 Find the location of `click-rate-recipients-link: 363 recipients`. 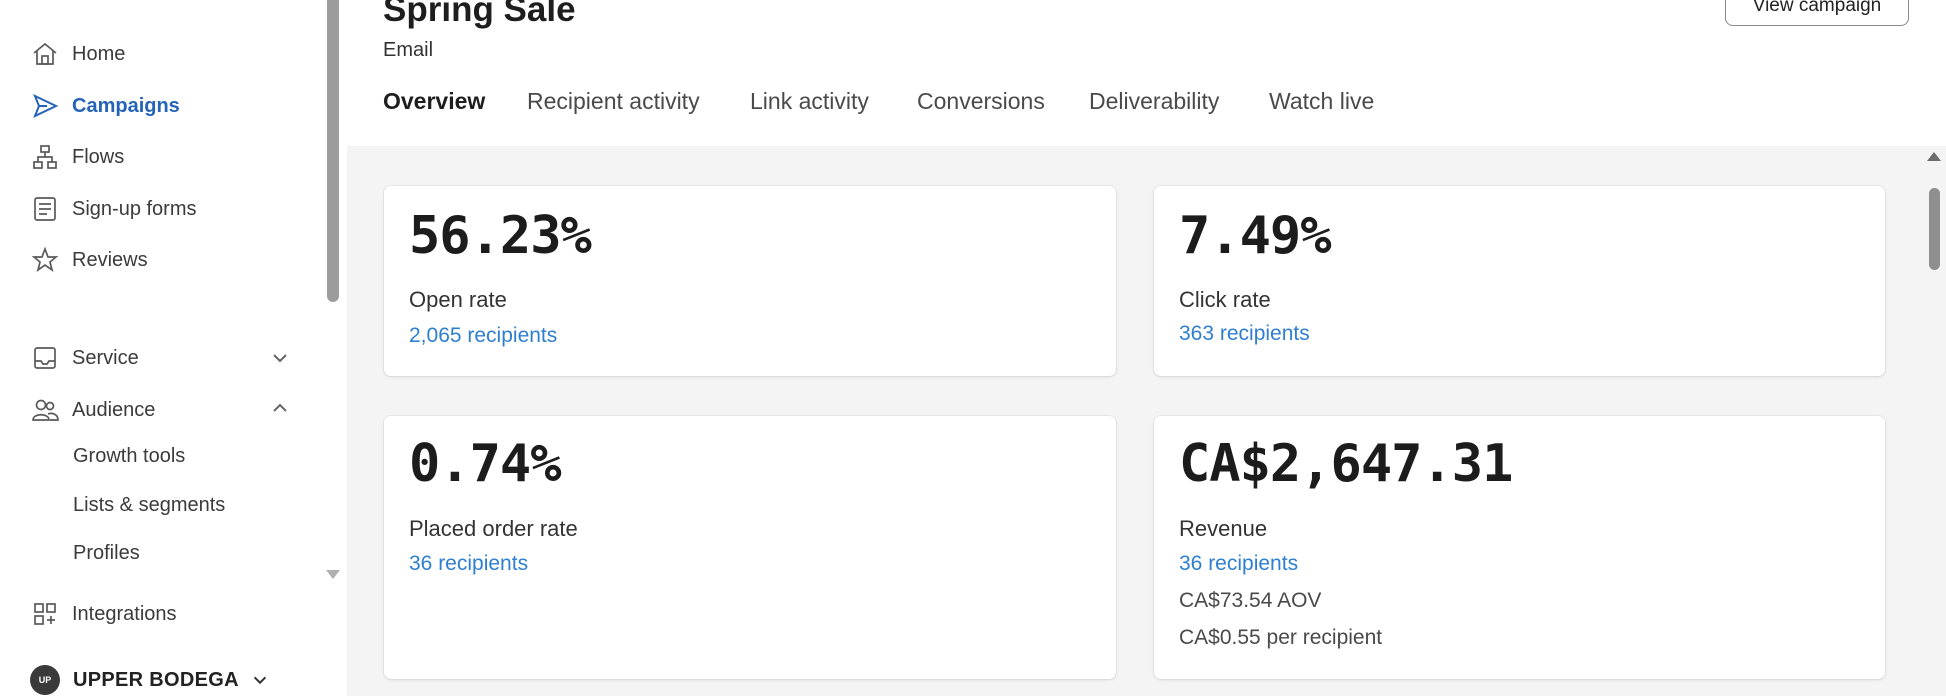

click-rate-recipients-link: 363 recipients is located at coordinates (1244, 334).